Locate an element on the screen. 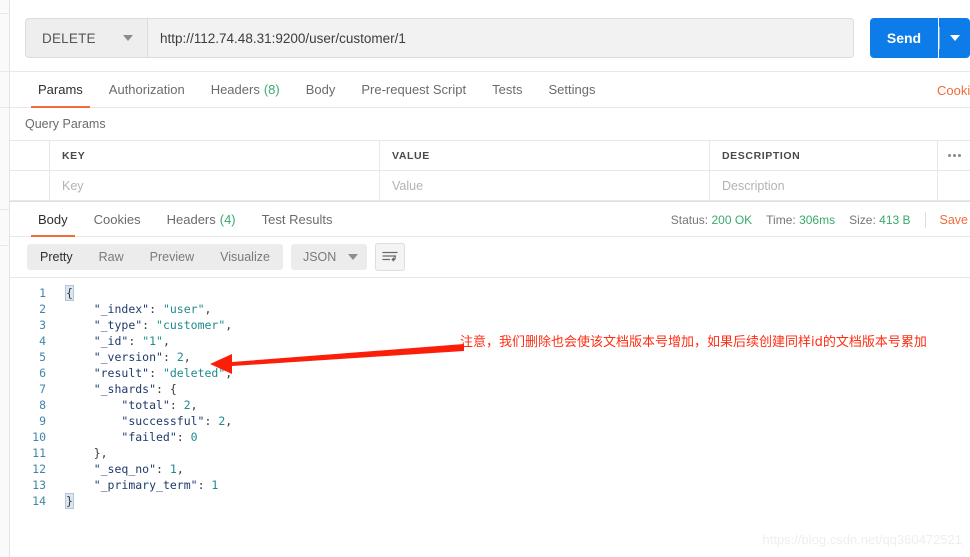 The image size is (970, 557). view-mode-preview: Preview is located at coordinates (172, 257).